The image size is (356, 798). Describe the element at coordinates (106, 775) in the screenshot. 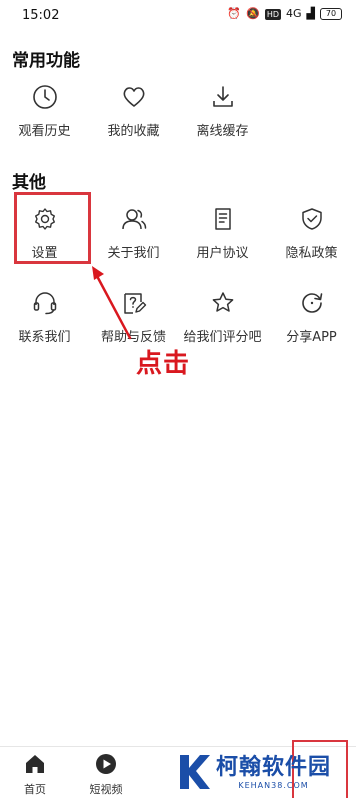

I see `nav-item-short-video: 短视频` at that location.